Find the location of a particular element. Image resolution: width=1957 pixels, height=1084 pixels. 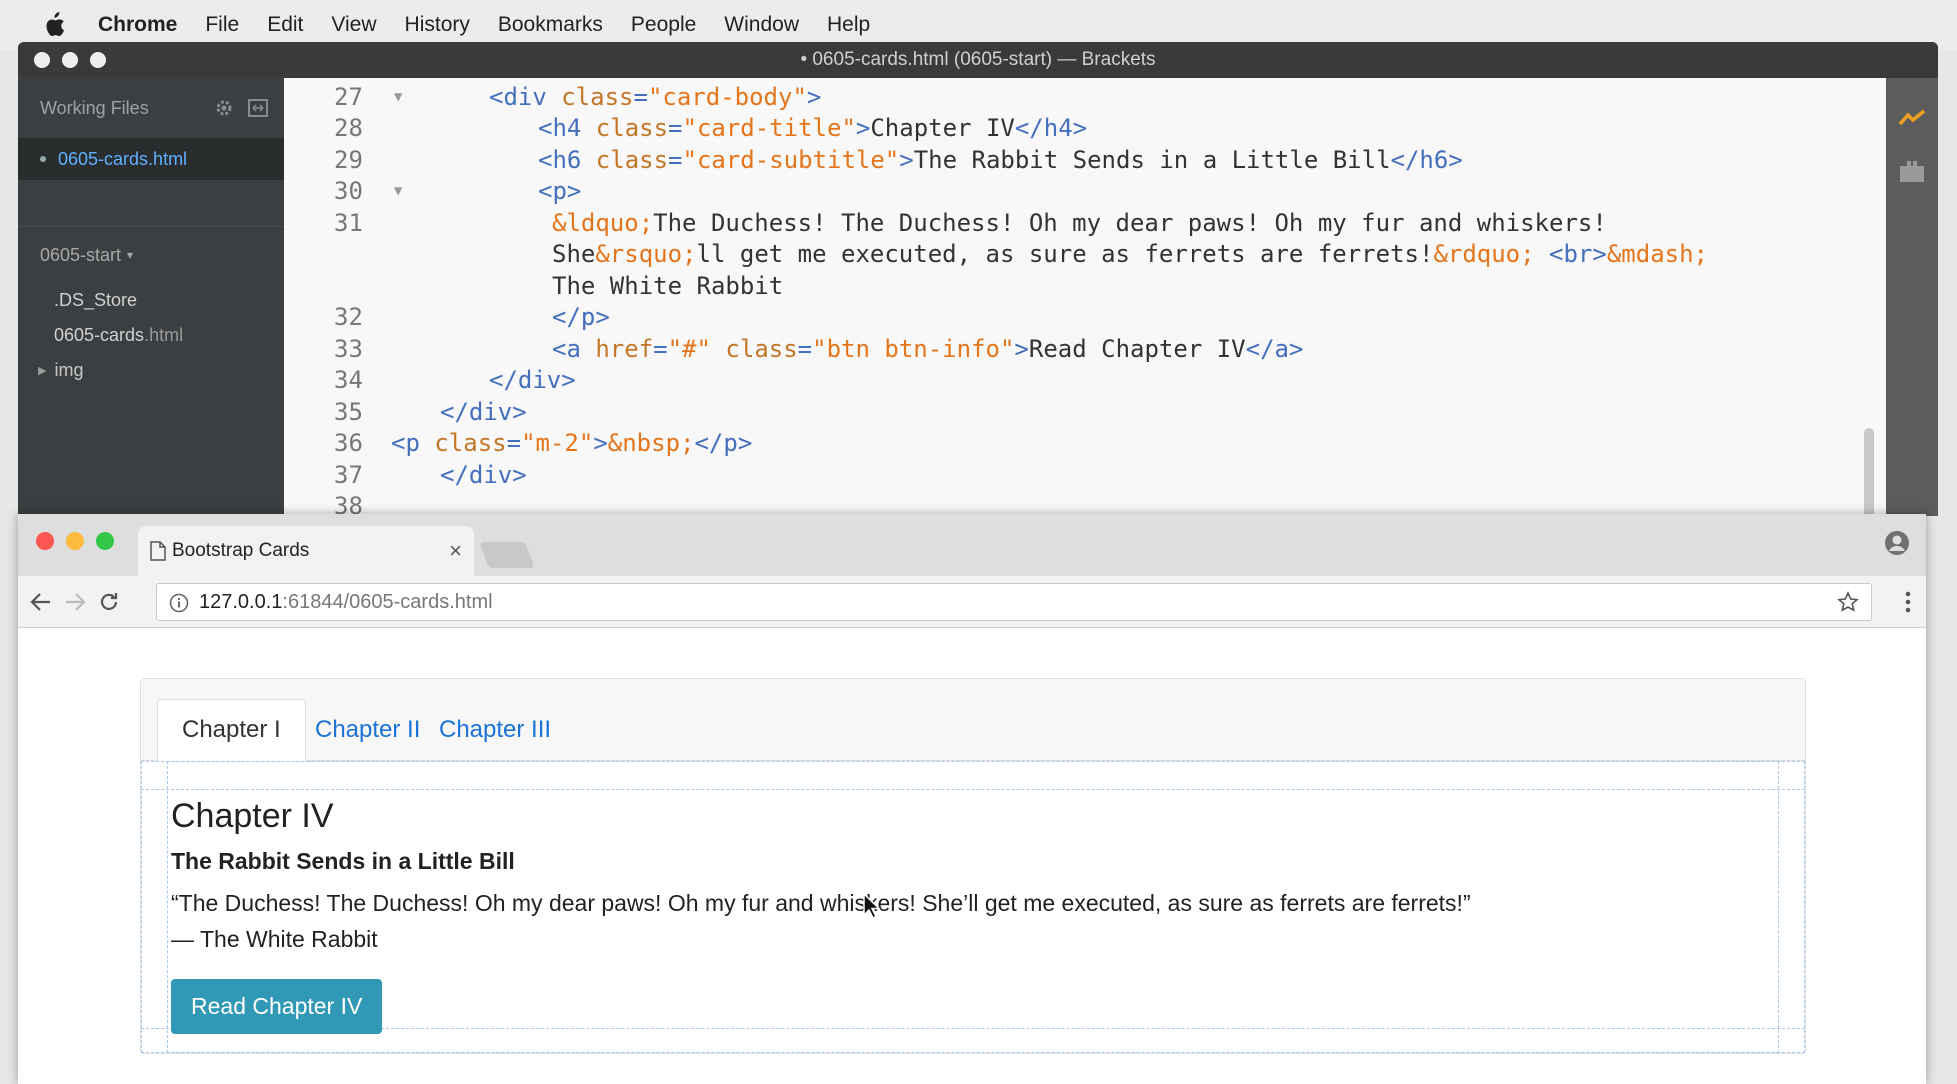

code-token: <p> is located at coordinates (560, 191).